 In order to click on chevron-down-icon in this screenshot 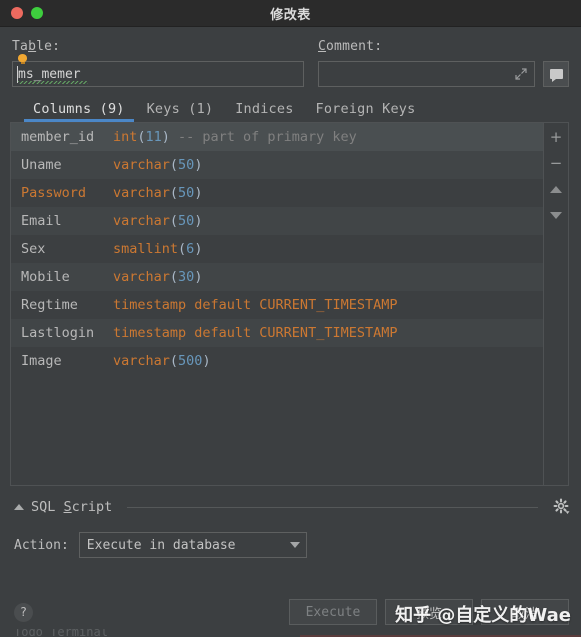, I will do `click(294, 545)`.